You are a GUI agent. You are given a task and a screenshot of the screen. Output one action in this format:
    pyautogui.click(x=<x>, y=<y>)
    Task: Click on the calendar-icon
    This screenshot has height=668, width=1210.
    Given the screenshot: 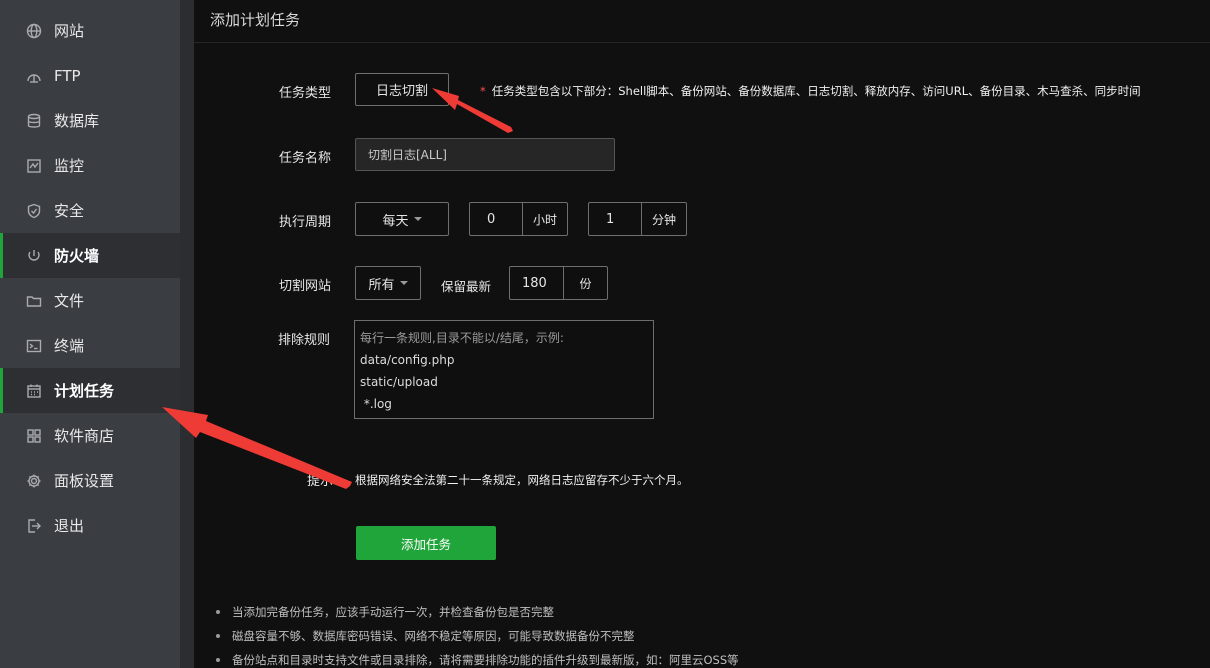 What is the action you would take?
    pyautogui.click(x=34, y=391)
    